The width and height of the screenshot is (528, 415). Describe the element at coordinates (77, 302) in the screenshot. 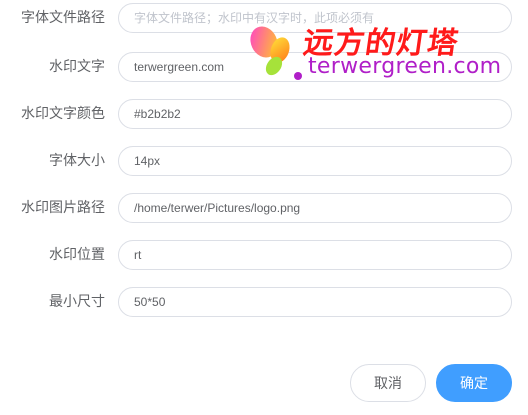

I see `min-size-label: 最小尺寸` at that location.